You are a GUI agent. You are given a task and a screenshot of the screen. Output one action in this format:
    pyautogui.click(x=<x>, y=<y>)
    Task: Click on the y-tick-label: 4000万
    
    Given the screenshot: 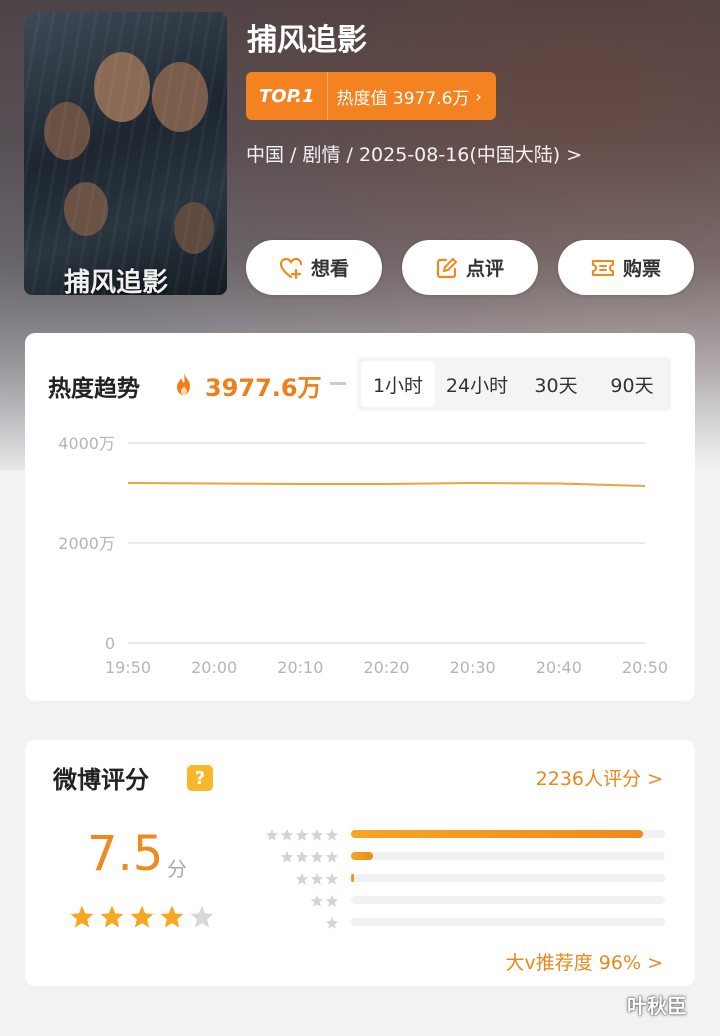 What is the action you would take?
    pyautogui.click(x=86, y=443)
    